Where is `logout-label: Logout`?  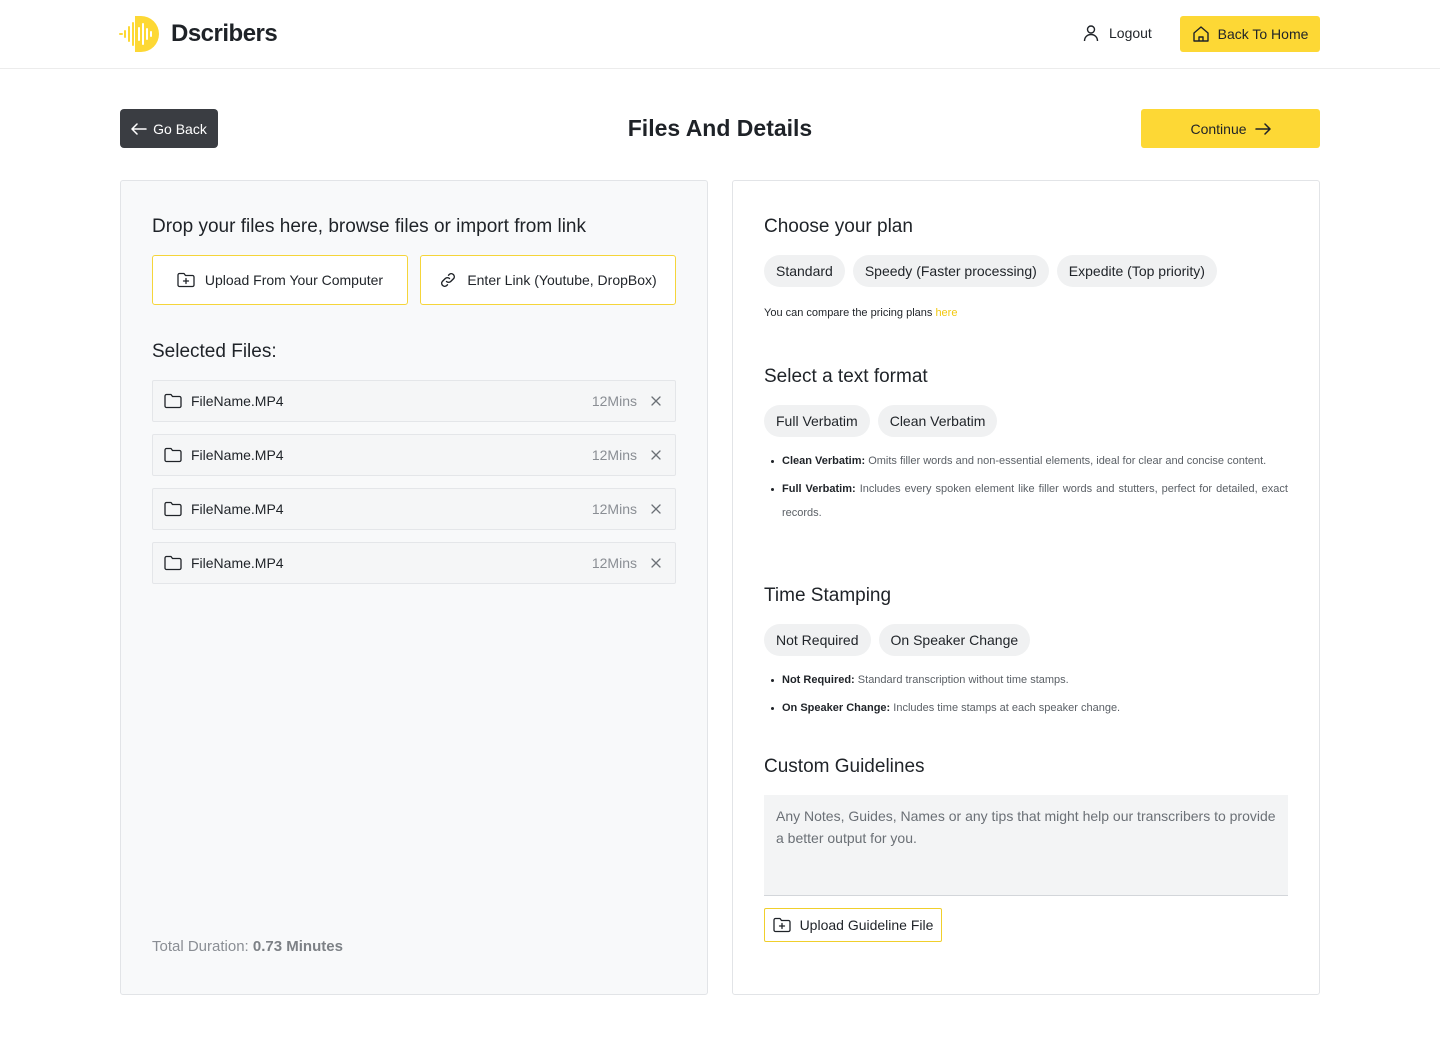 logout-label: Logout is located at coordinates (1130, 33).